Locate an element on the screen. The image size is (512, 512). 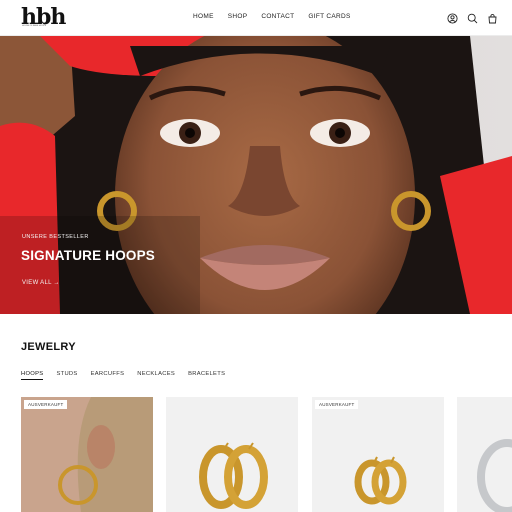
tab-earcuffs: EARCUFFS is located at coordinates (108, 375).